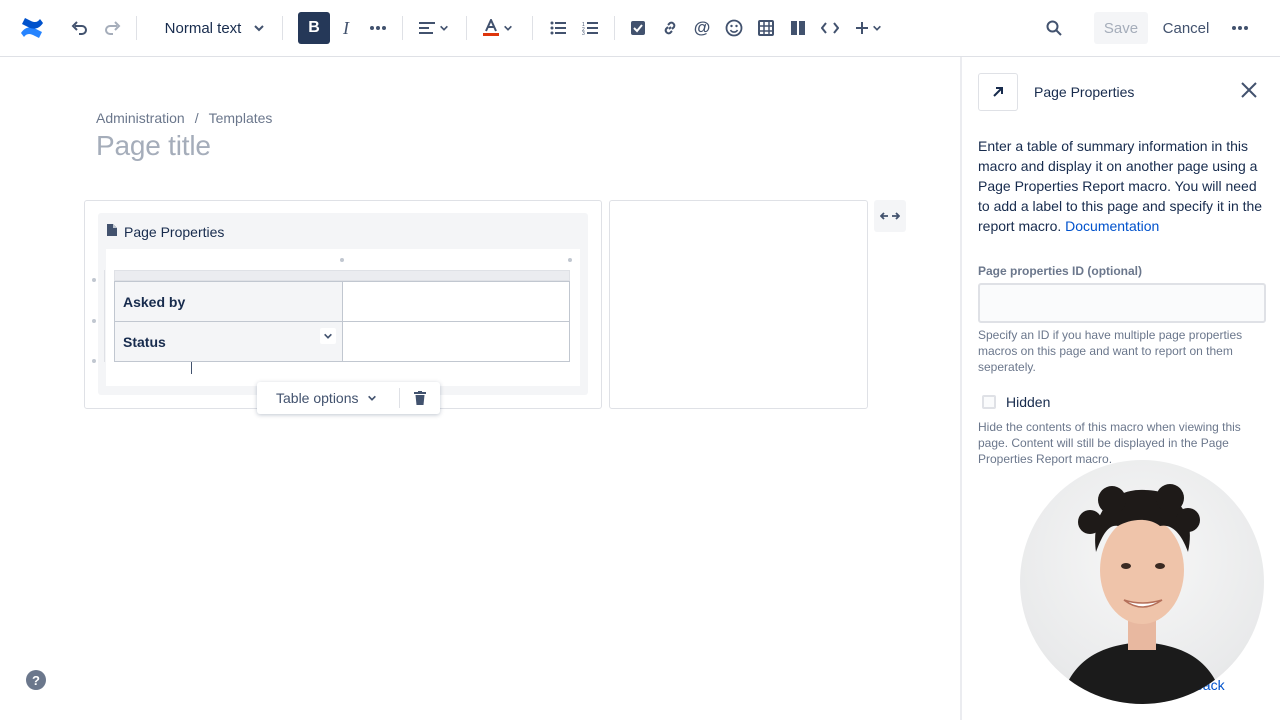  I want to click on trash-icon, so click(420, 398).